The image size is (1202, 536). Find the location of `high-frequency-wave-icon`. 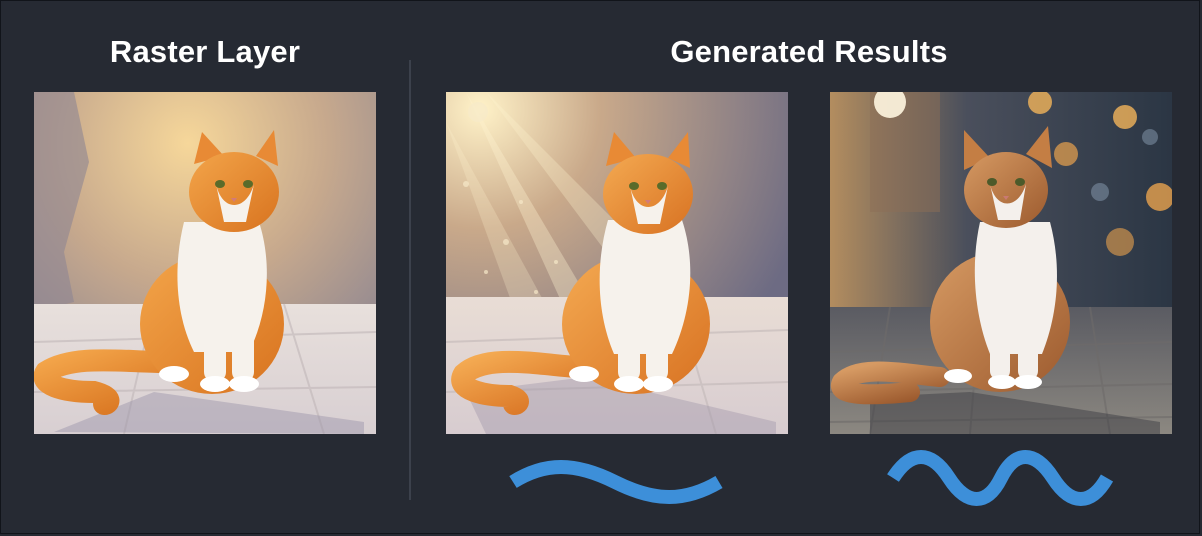

high-frequency-wave-icon is located at coordinates (1000, 478).